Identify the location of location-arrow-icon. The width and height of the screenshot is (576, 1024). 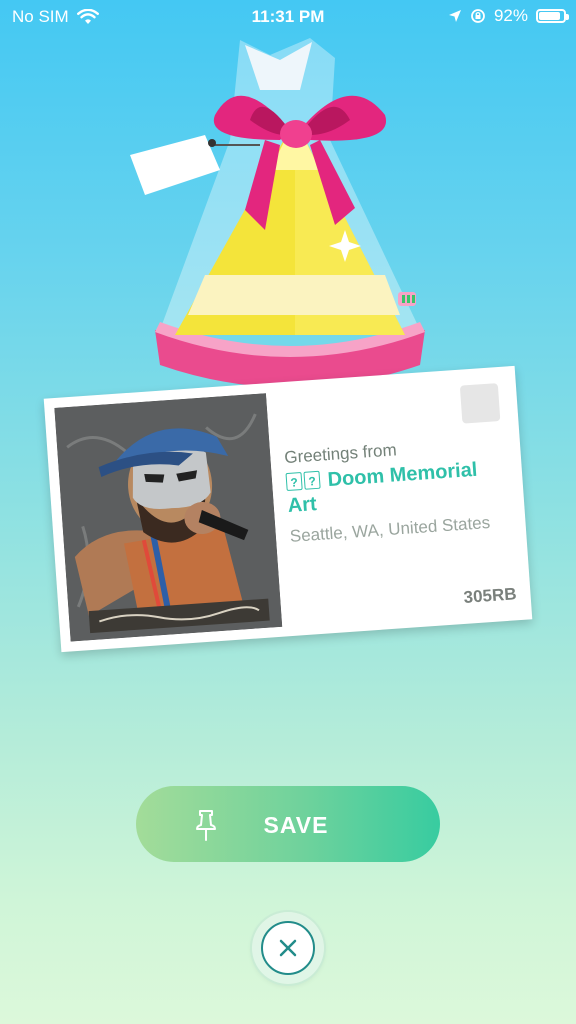
(454, 16).